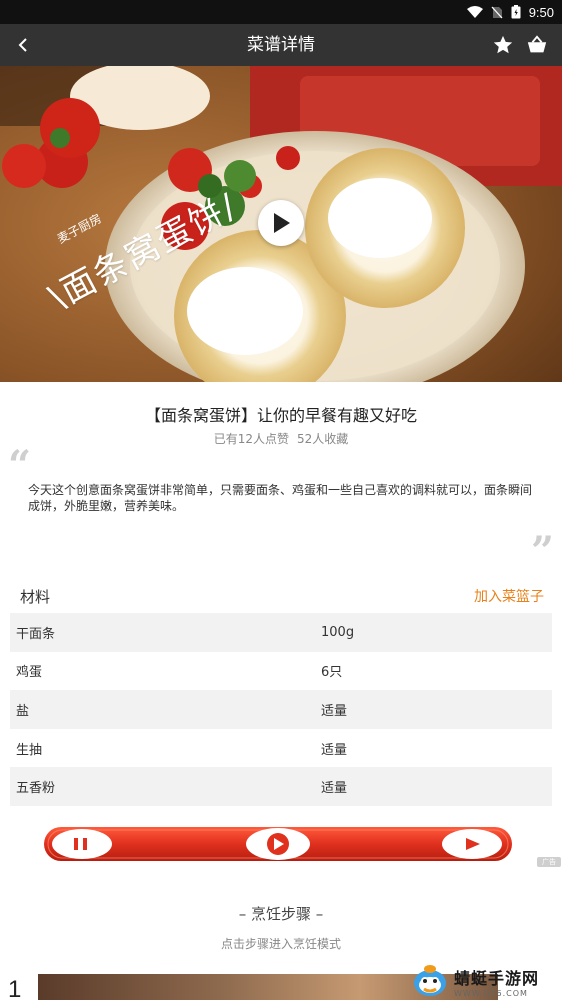 This screenshot has width=562, height=1000. Describe the element at coordinates (281, 914) in the screenshot. I see `steps-title: – 烹饪步骤 –` at that location.